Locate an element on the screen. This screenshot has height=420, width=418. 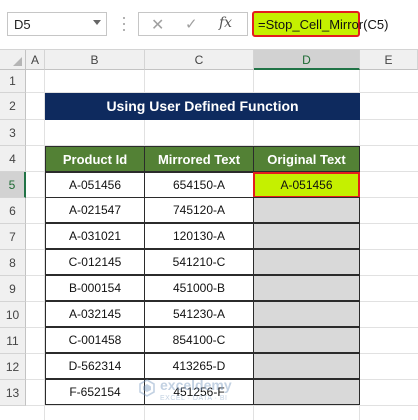
formula-text: =Stop_Cell_Mirror(C5) is located at coordinates (323, 24).